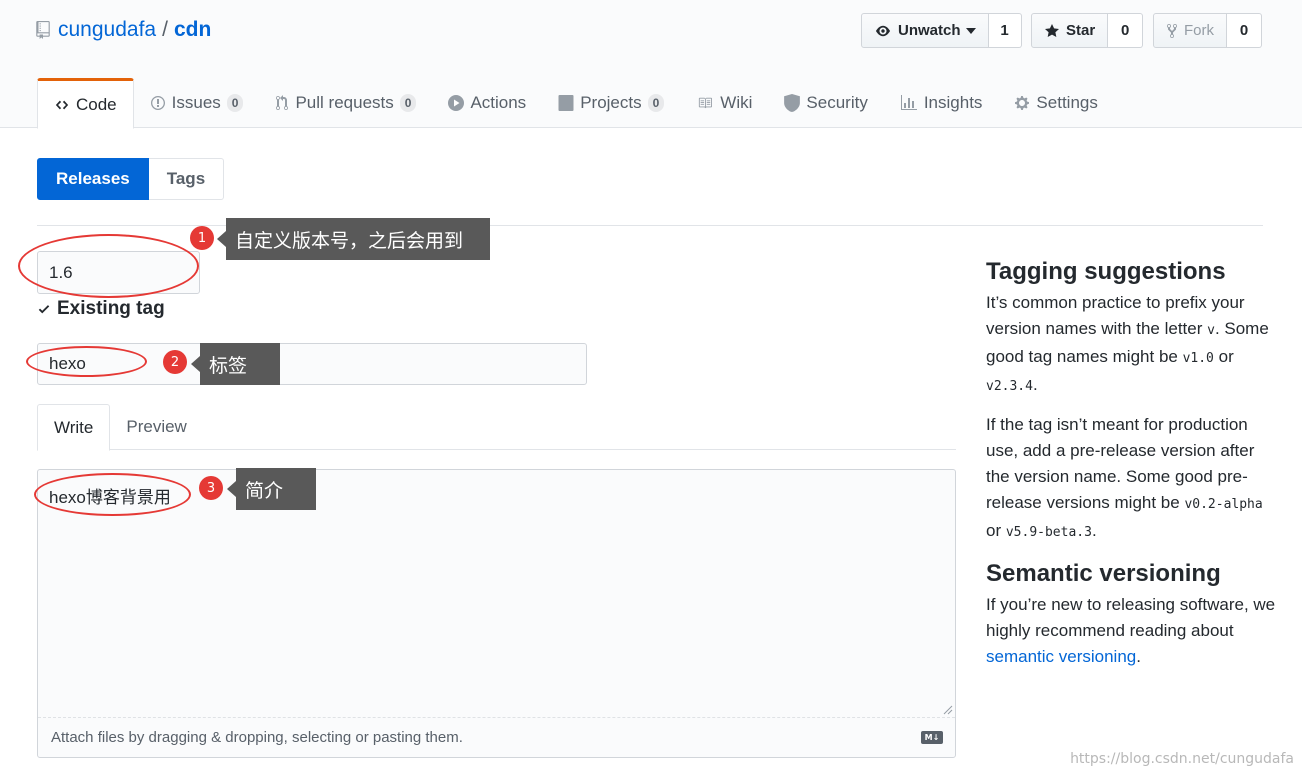  What do you see at coordinates (110, 495) in the screenshot?
I see `description-text: hexo博客背景用` at bounding box center [110, 495].